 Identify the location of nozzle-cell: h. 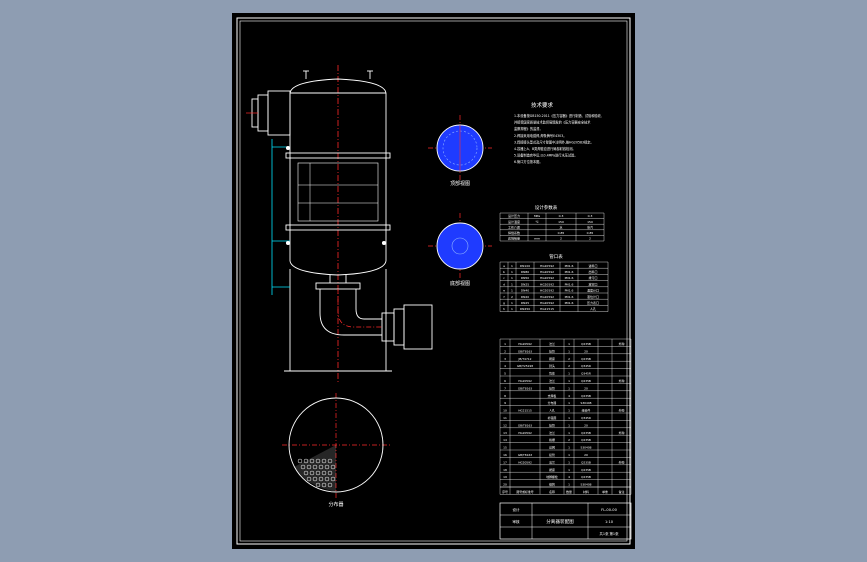
(504, 309).